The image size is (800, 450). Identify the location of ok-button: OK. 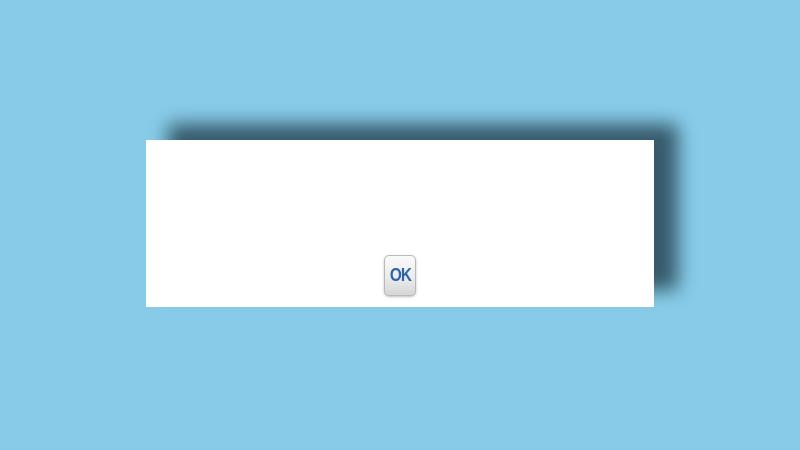
(400, 275).